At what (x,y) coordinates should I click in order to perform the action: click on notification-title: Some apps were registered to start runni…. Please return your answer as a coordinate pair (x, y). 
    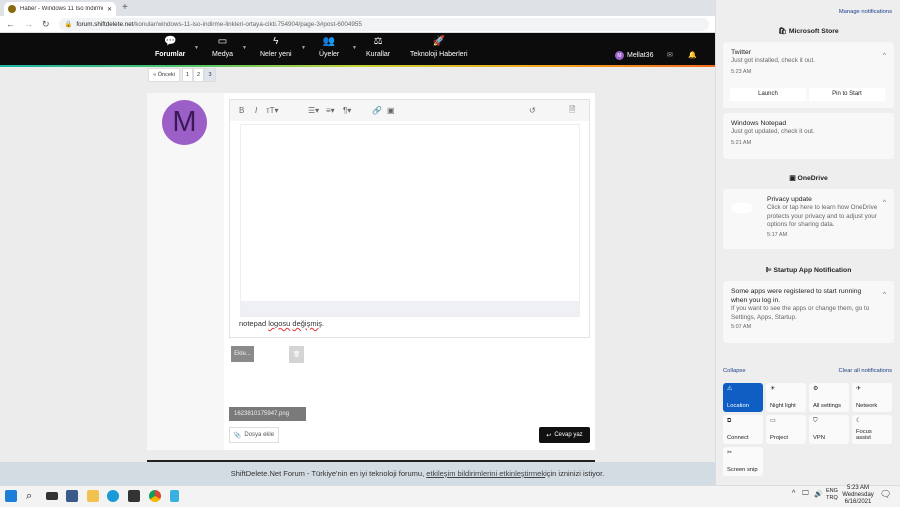
    Looking at the image, I should click on (796, 296).